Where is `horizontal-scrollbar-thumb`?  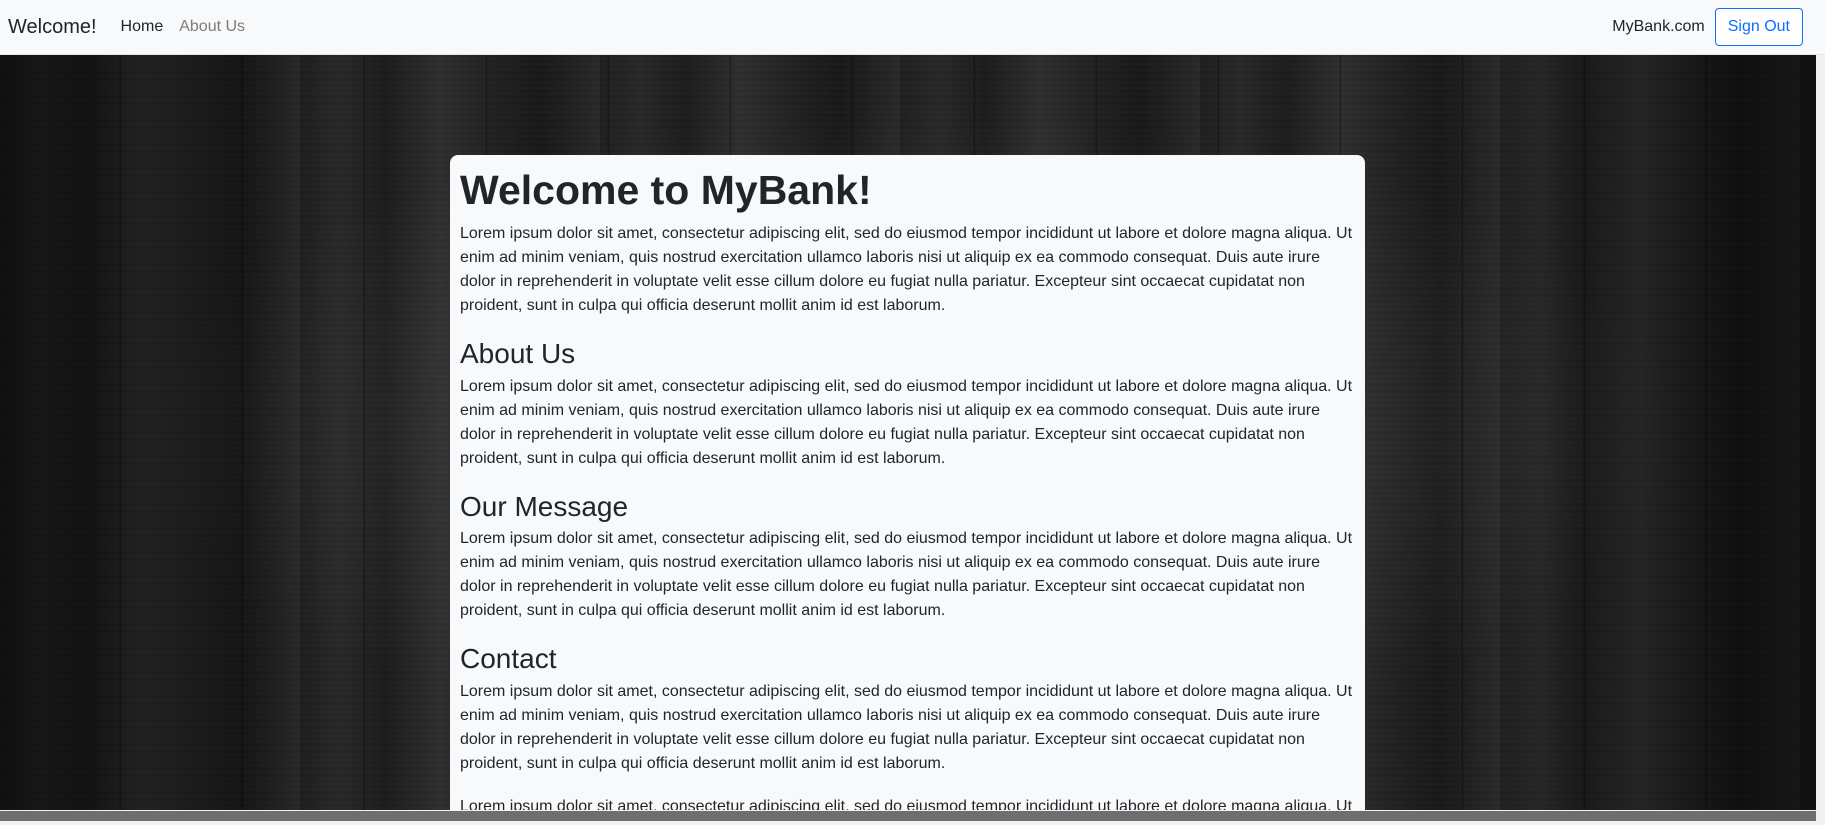 horizontal-scrollbar-thumb is located at coordinates (908, 816).